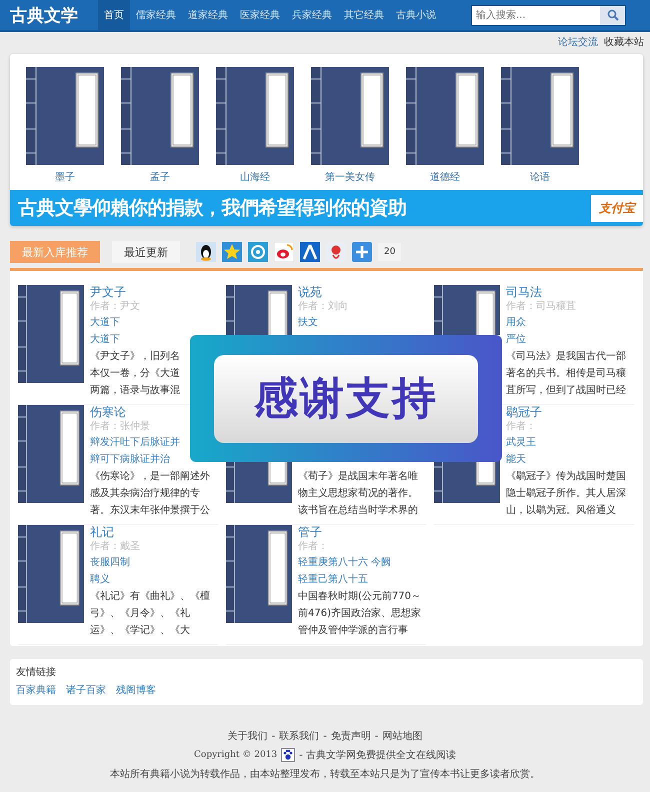 This screenshot has height=792, width=650. I want to click on description-line: 著名的兵书。相传是司马穰, so click(566, 373).